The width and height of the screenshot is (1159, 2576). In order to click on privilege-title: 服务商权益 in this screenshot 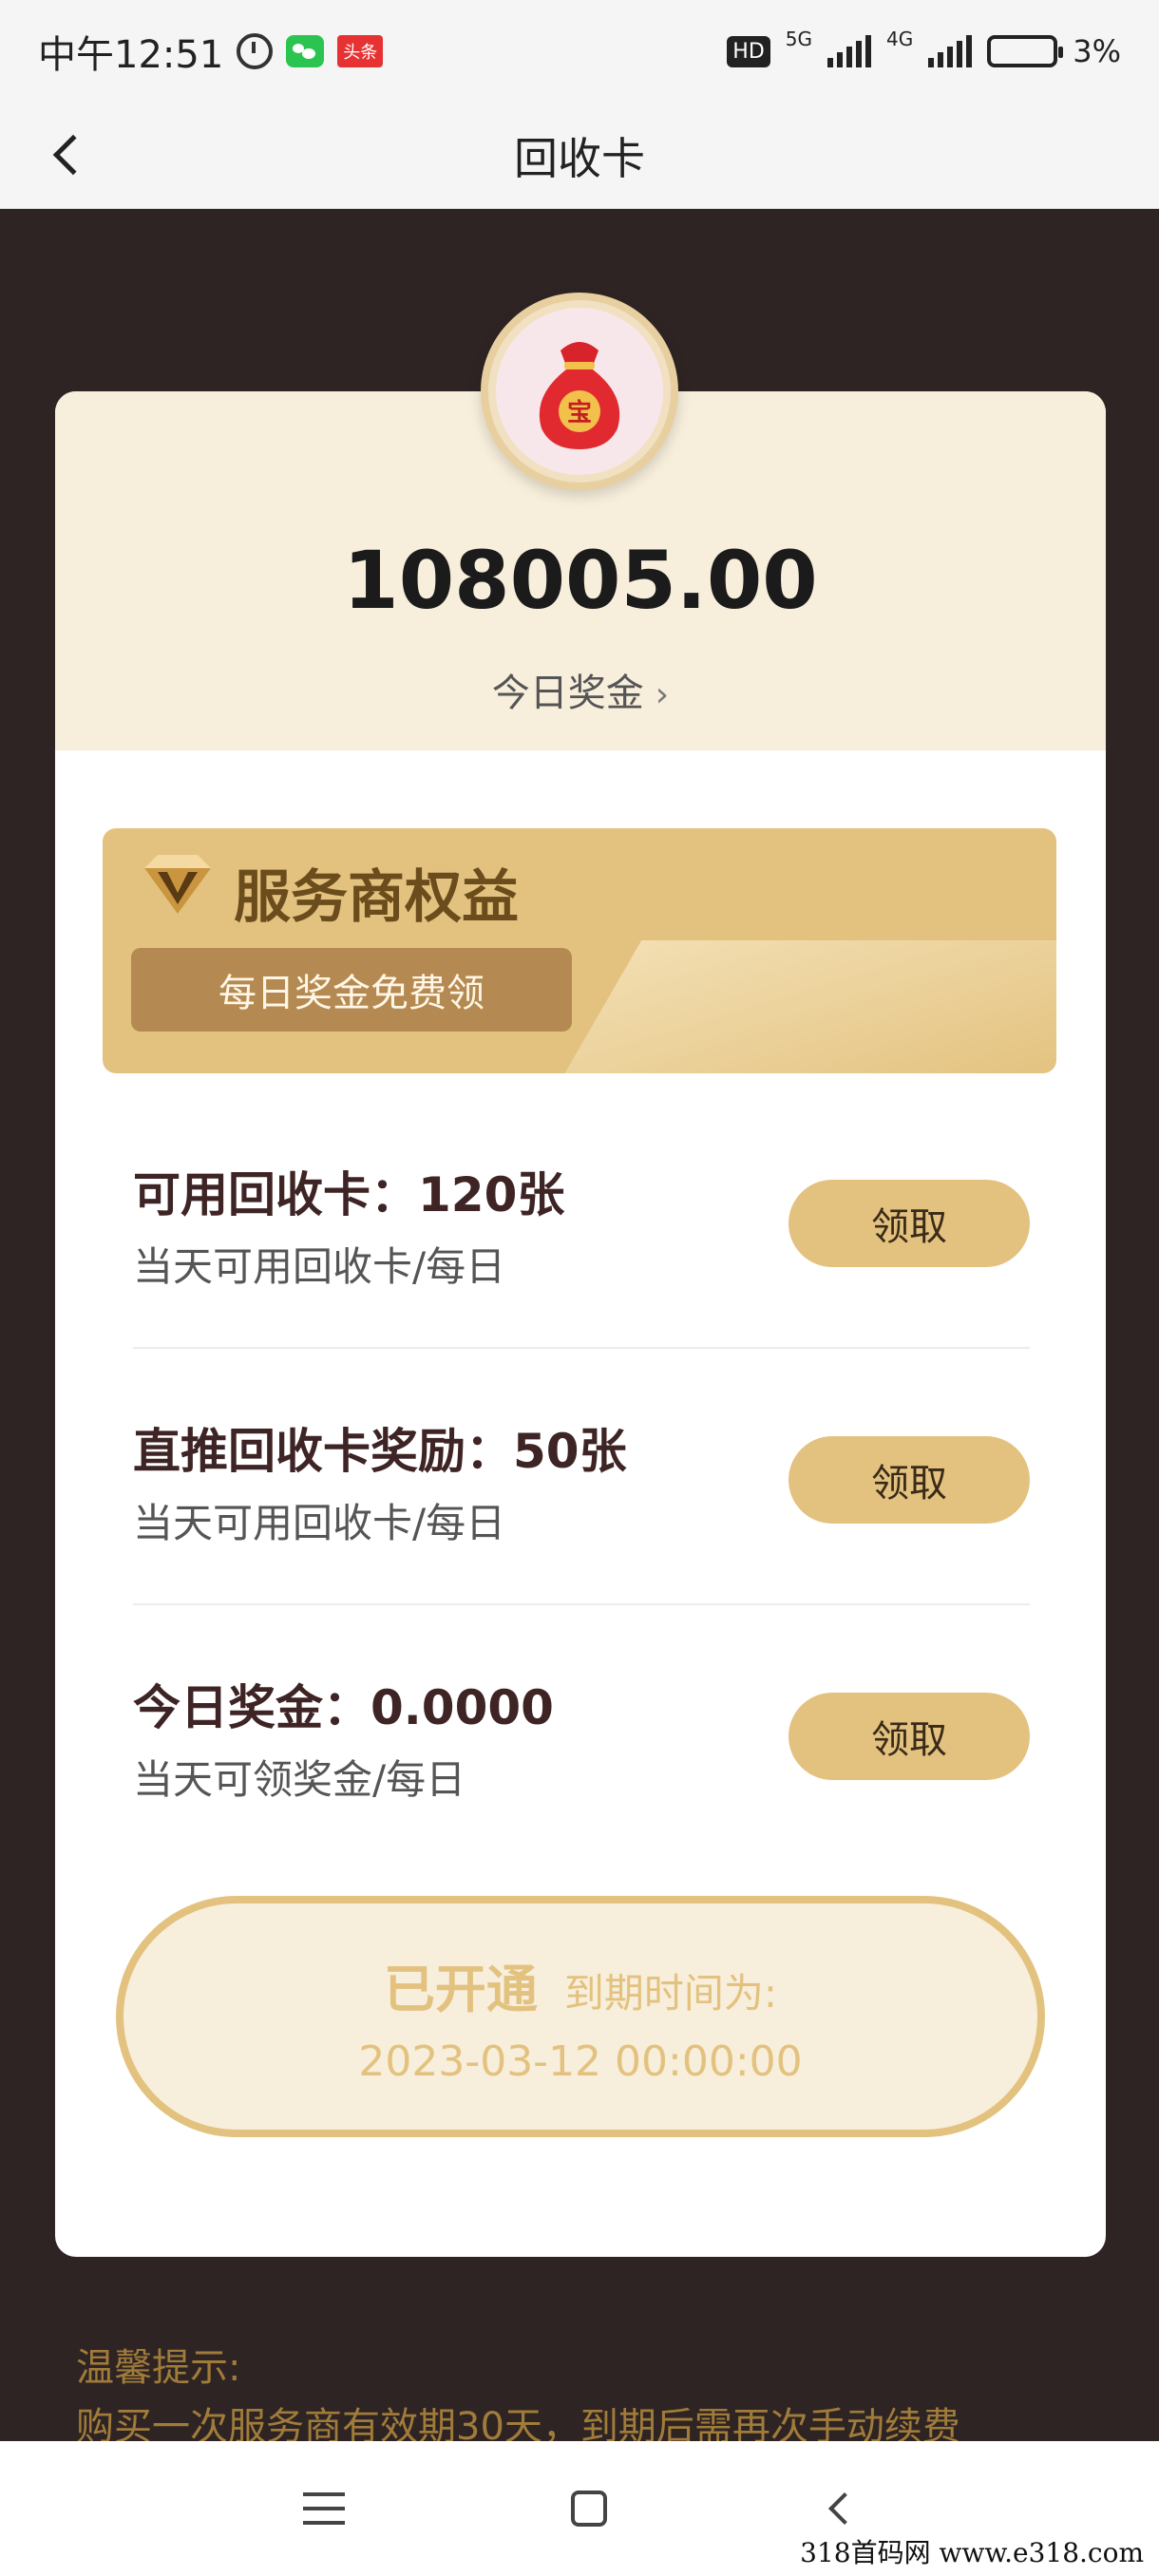, I will do `click(376, 897)`.